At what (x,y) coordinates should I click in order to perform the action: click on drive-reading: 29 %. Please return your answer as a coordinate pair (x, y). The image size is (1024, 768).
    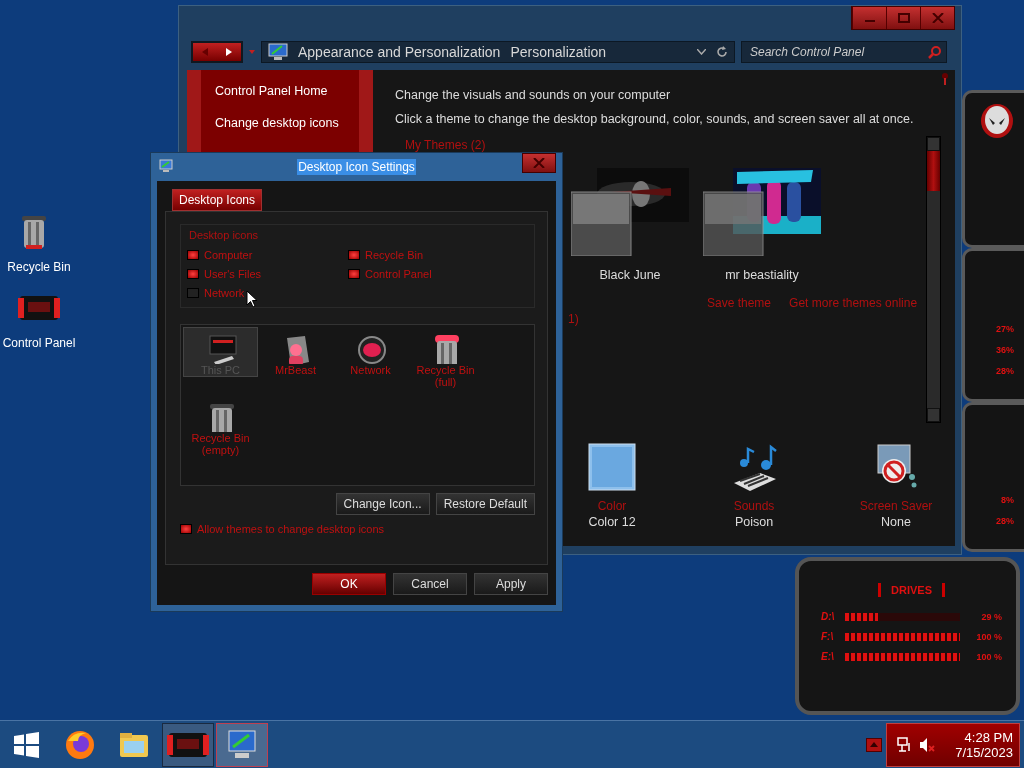
    Looking at the image, I should click on (991, 616).